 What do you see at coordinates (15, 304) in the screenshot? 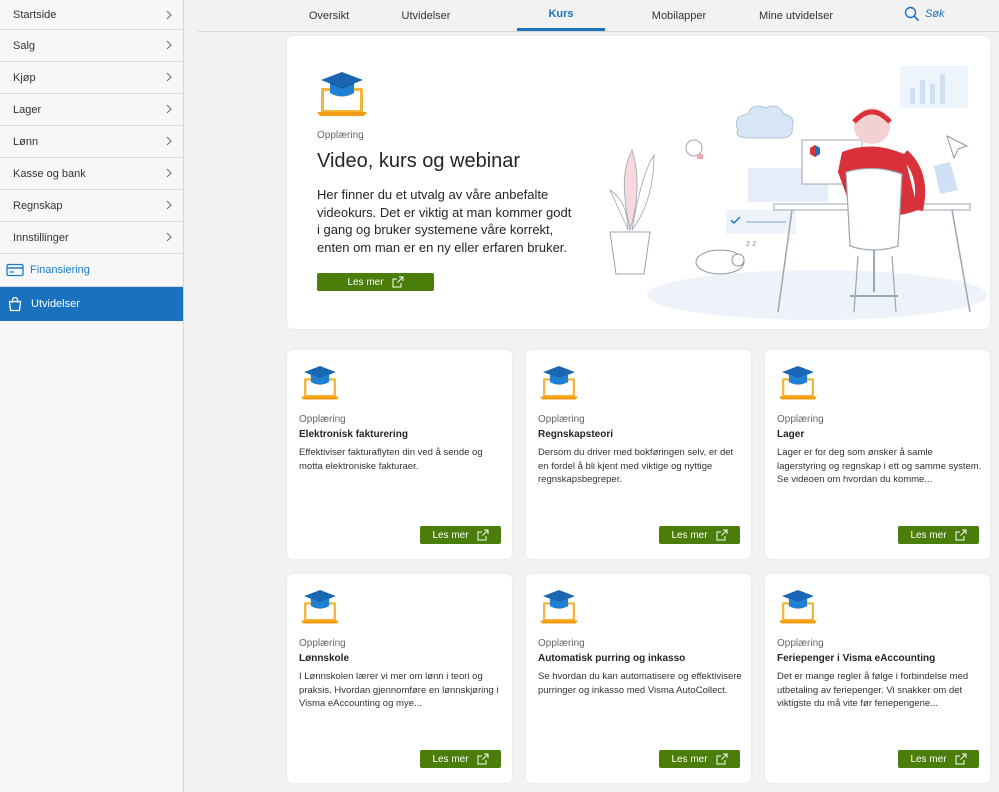
I see `shopping-bag-icon` at bounding box center [15, 304].